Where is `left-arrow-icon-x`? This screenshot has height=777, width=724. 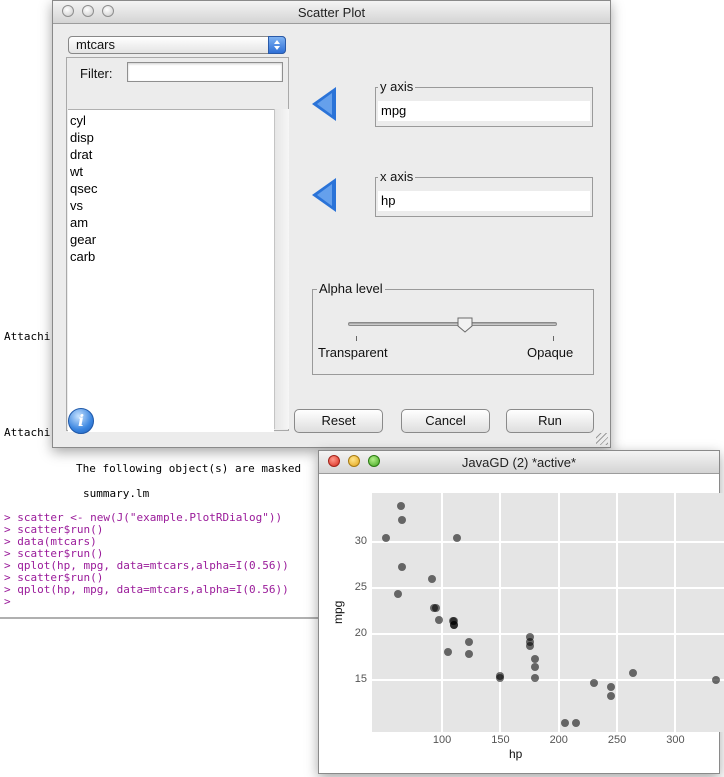
left-arrow-icon-x is located at coordinates (324, 195).